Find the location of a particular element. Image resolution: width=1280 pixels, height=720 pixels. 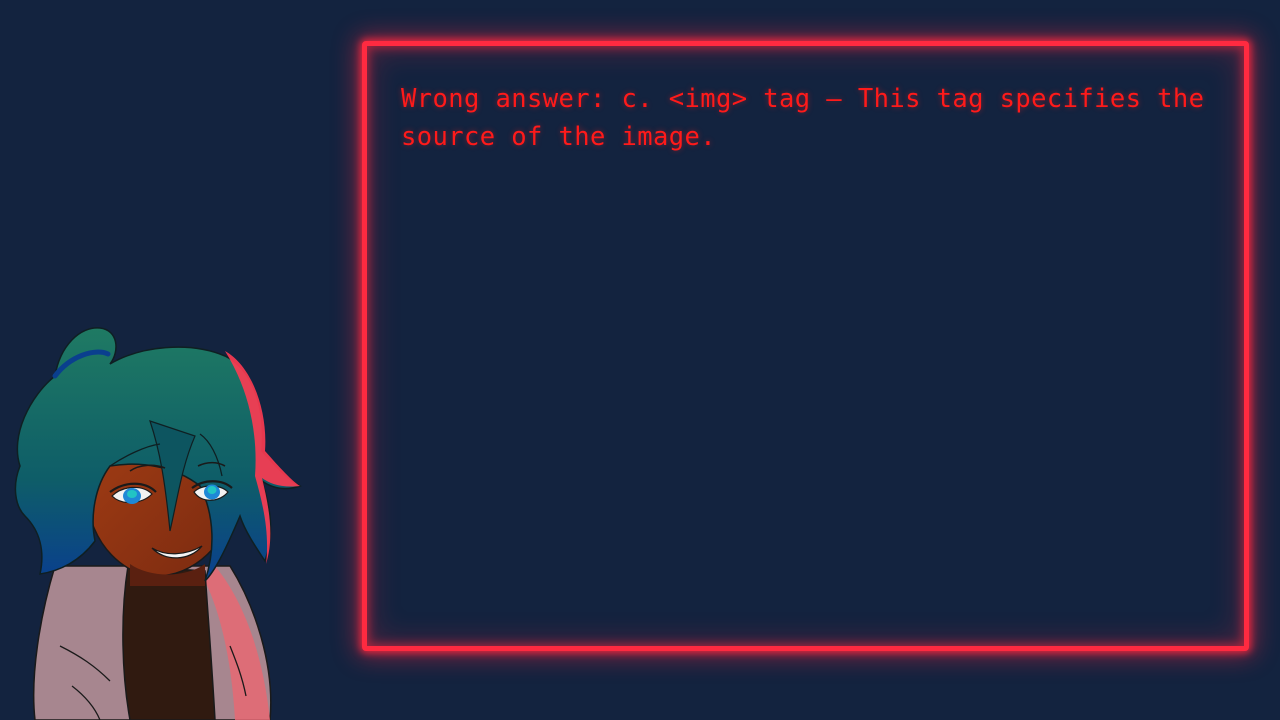

character-head is located at coordinates (158, 456).